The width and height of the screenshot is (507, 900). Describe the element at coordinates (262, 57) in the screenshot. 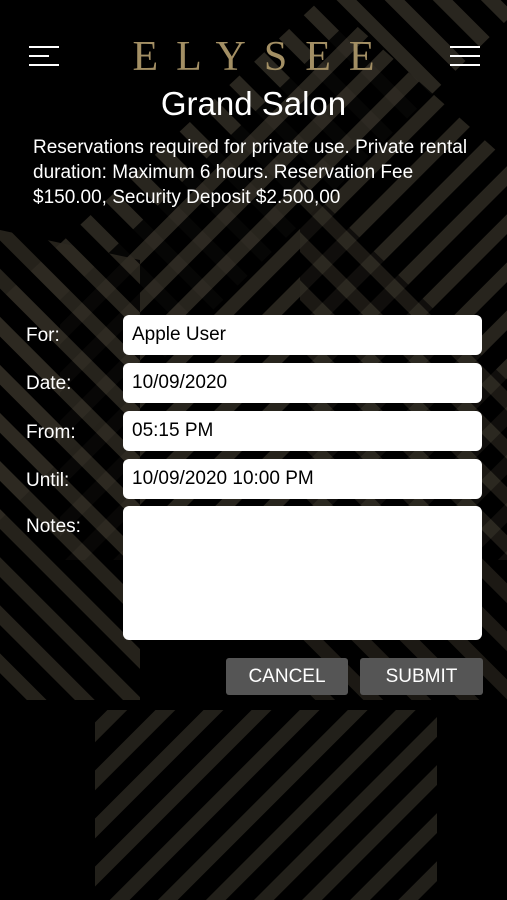

I see `brand-logo: ELYSEE` at that location.